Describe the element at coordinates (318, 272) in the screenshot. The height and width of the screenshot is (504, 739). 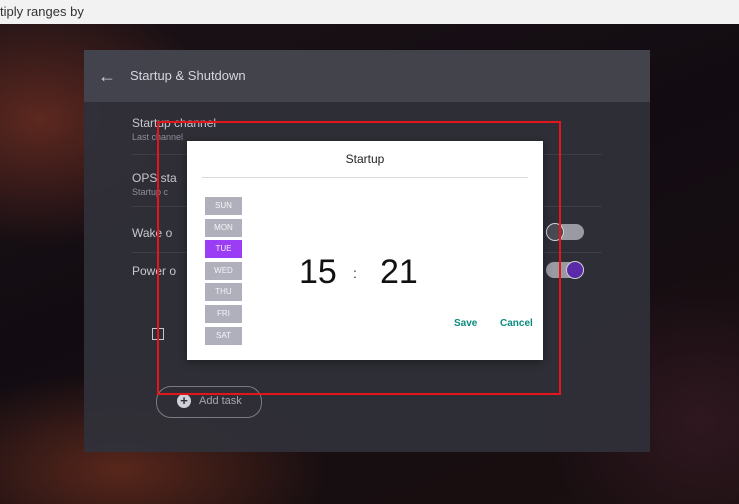
I see `hour-value: 15` at that location.